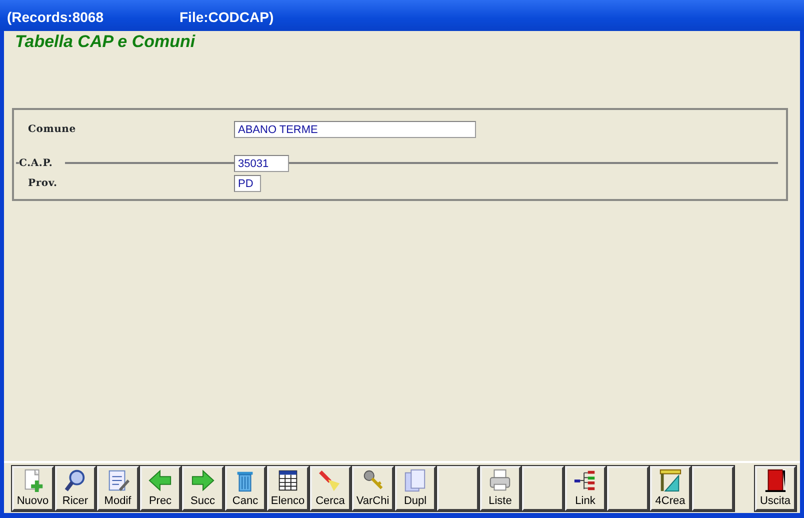 This screenshot has width=804, height=518. What do you see at coordinates (55, 17) in the screenshot?
I see `window-title: (Records:8068` at bounding box center [55, 17].